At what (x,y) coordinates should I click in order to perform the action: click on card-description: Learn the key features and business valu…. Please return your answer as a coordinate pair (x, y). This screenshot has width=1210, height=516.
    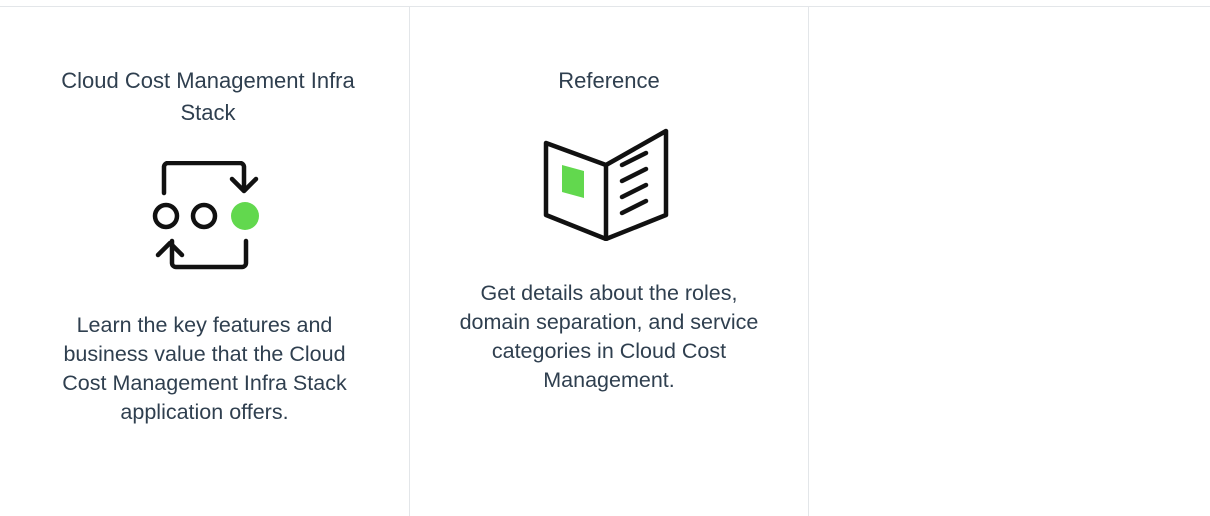
    Looking at the image, I should click on (204, 368).